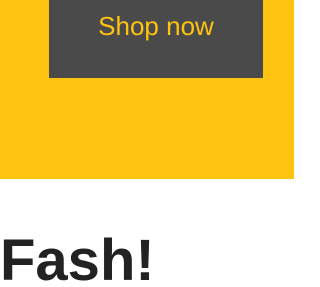  Describe the element at coordinates (156, 26) in the screenshot. I see `shop-now-button-label: Shop now` at that location.